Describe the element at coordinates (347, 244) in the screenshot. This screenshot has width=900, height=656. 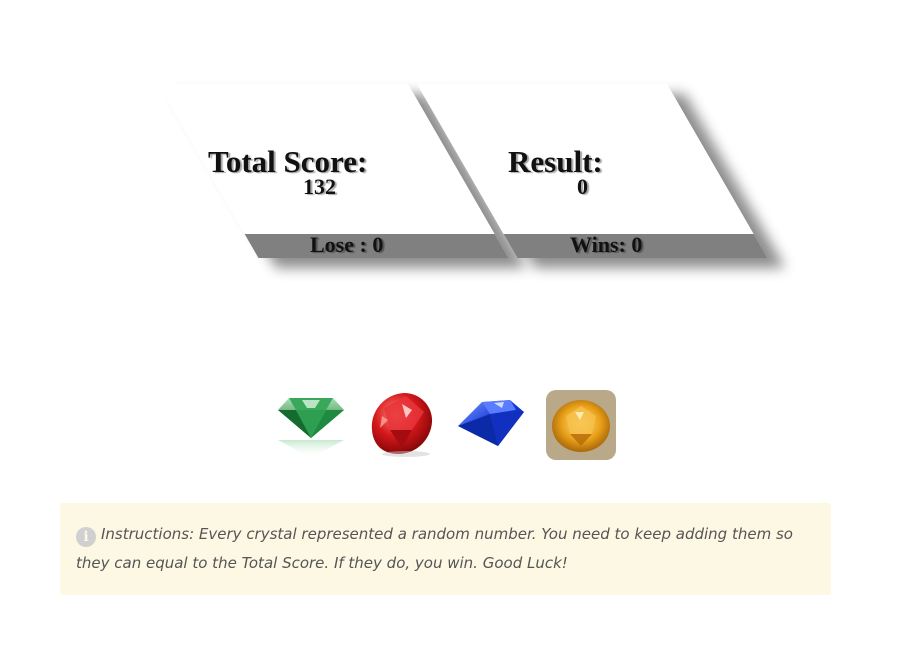
I see `losses-counter: Lose : 0` at that location.